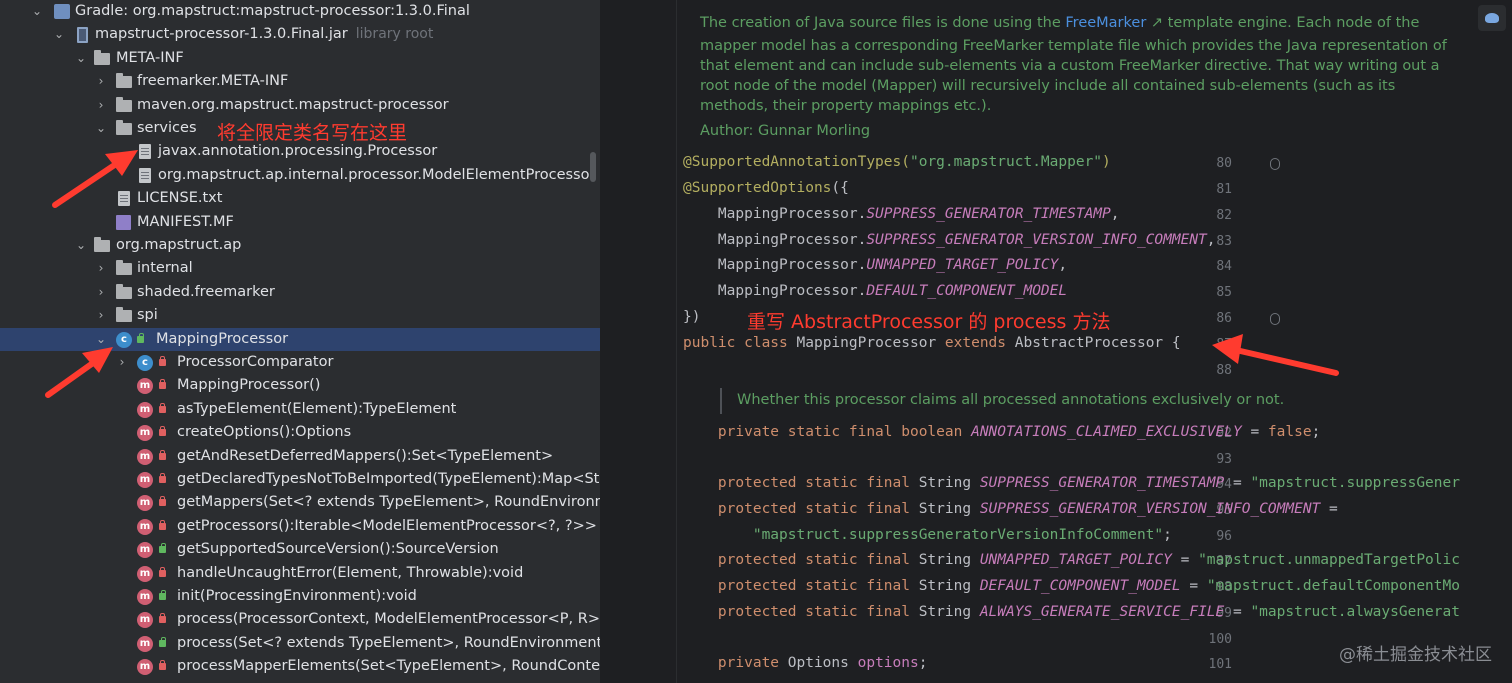  Describe the element at coordinates (249, 385) in the screenshot. I see `tree-item-label: MappingProcessor()` at that location.